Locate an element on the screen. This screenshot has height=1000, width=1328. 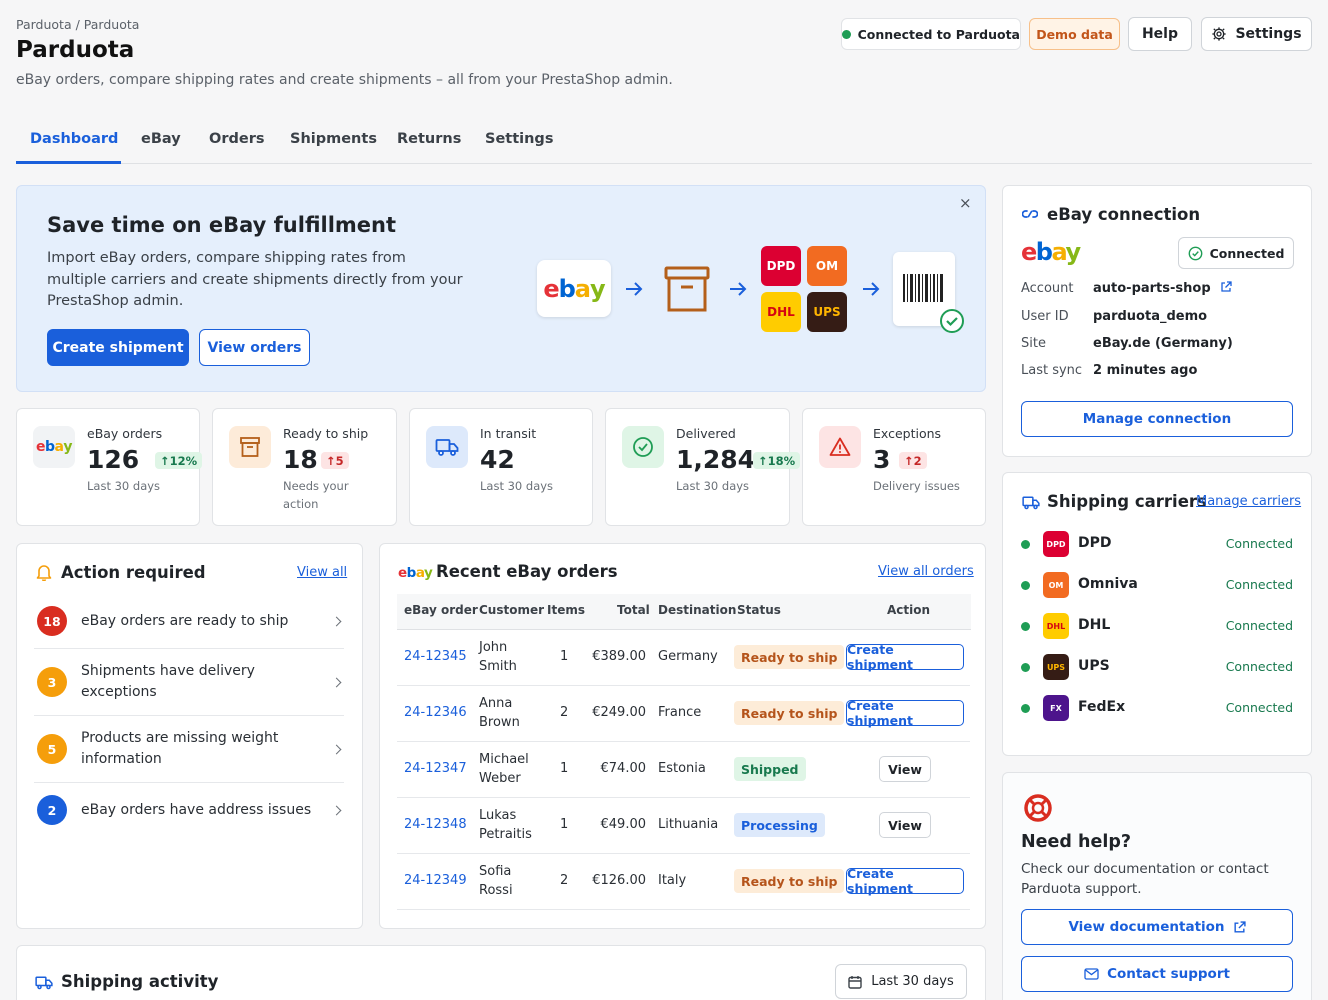
connected-badge: Connected is located at coordinates (1236, 253).